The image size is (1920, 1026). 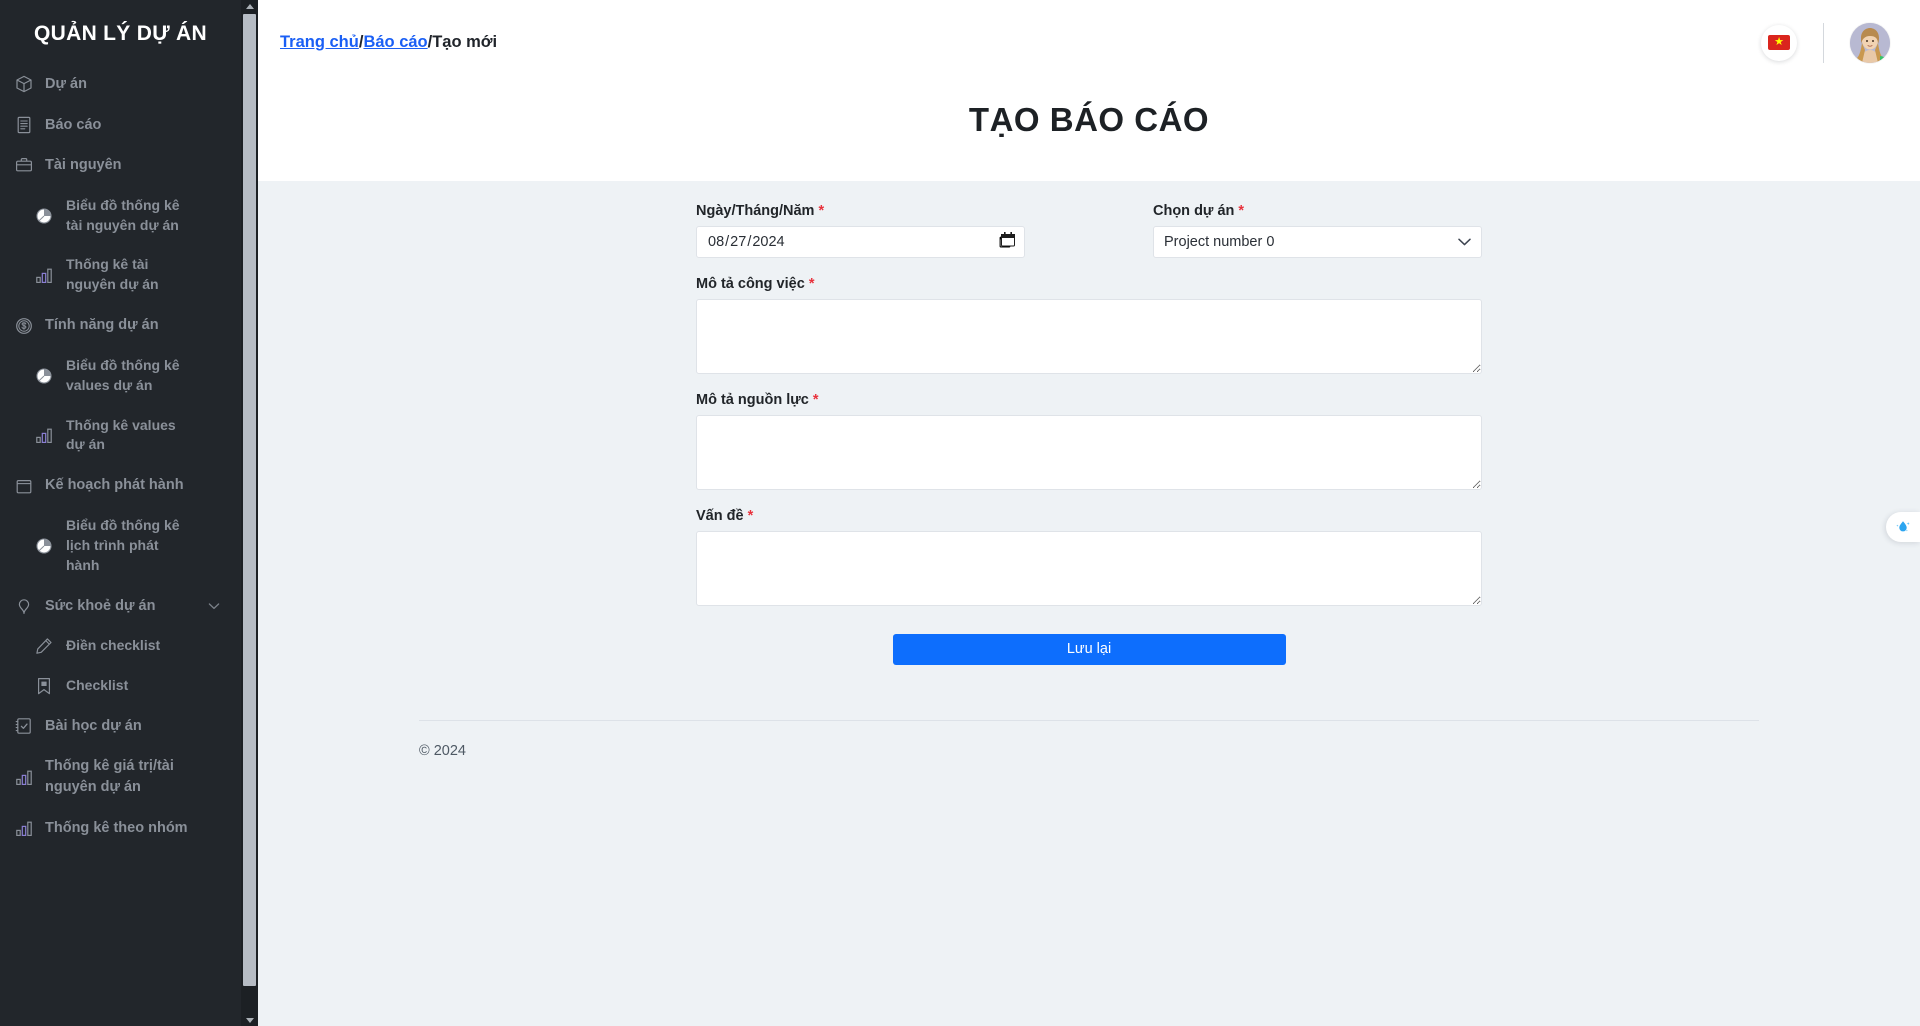 What do you see at coordinates (102, 325) in the screenshot?
I see `sidebar-item-label: Tính năng dự án` at bounding box center [102, 325].